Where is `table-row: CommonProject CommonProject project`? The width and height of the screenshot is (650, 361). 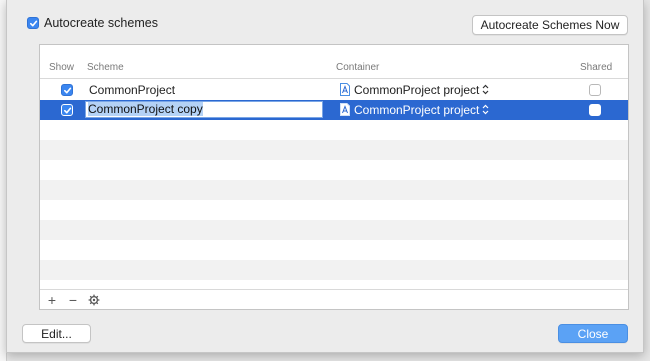
table-row: CommonProject CommonProject project is located at coordinates (334, 90).